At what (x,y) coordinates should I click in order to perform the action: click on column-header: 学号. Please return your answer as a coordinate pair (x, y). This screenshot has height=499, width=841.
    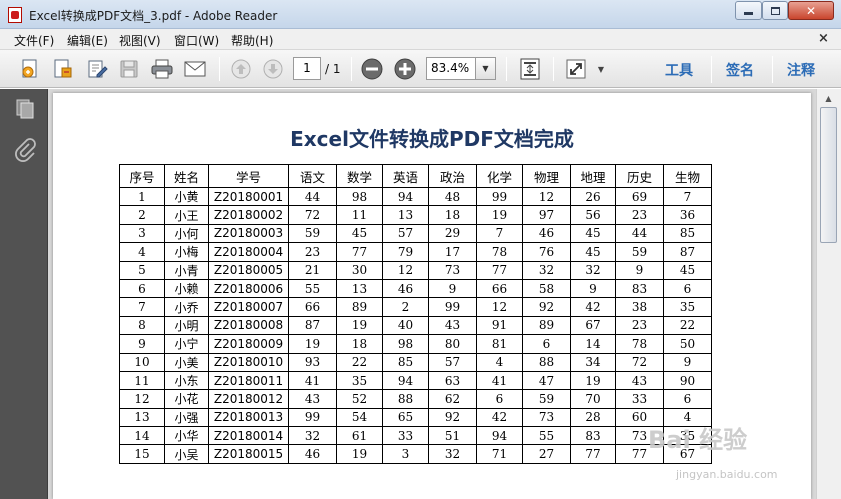
    Looking at the image, I should click on (248, 176).